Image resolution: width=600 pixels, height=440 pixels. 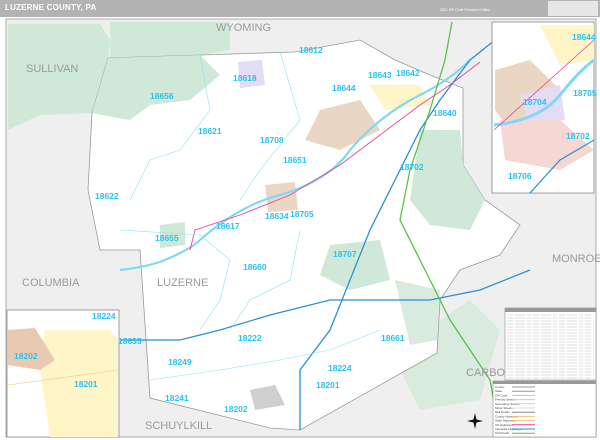 I want to click on county-label: LUZERNE, so click(x=182, y=283).